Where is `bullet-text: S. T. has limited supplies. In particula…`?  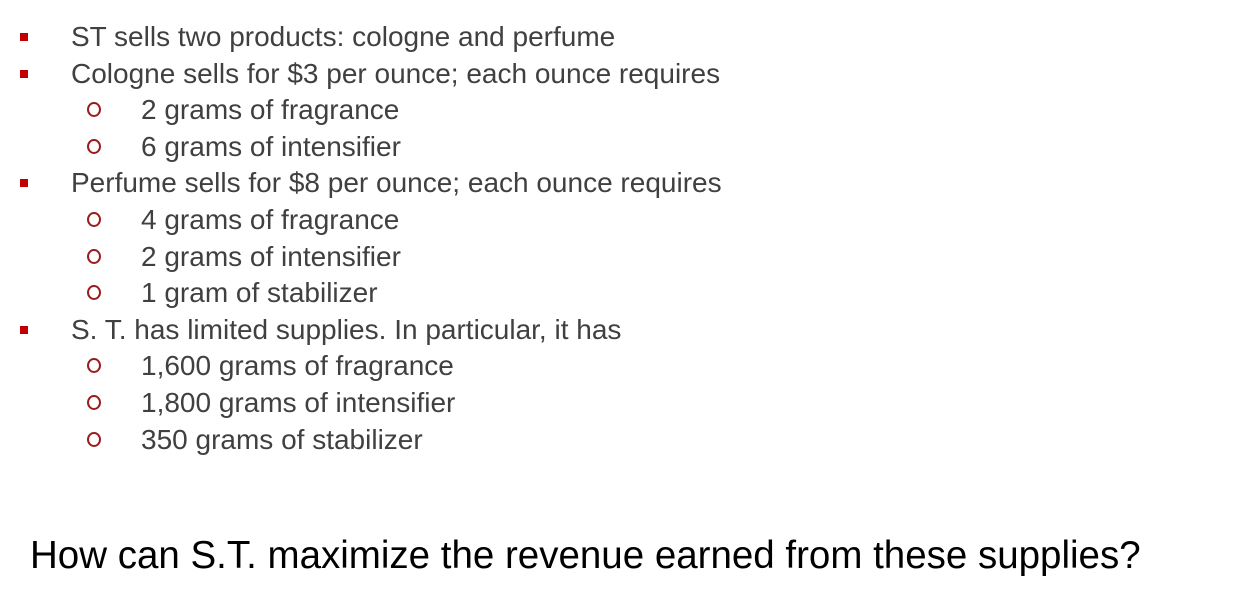
bullet-text: S. T. has limited supplies. In particula… is located at coordinates (346, 329).